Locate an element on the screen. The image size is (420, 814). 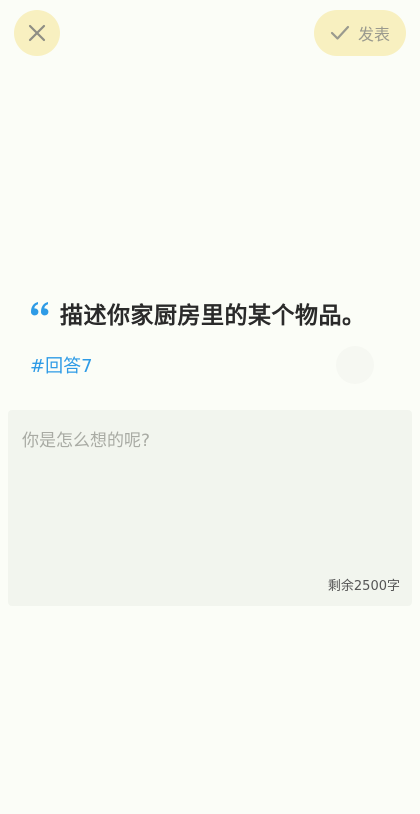
close-button is located at coordinates (37, 33).